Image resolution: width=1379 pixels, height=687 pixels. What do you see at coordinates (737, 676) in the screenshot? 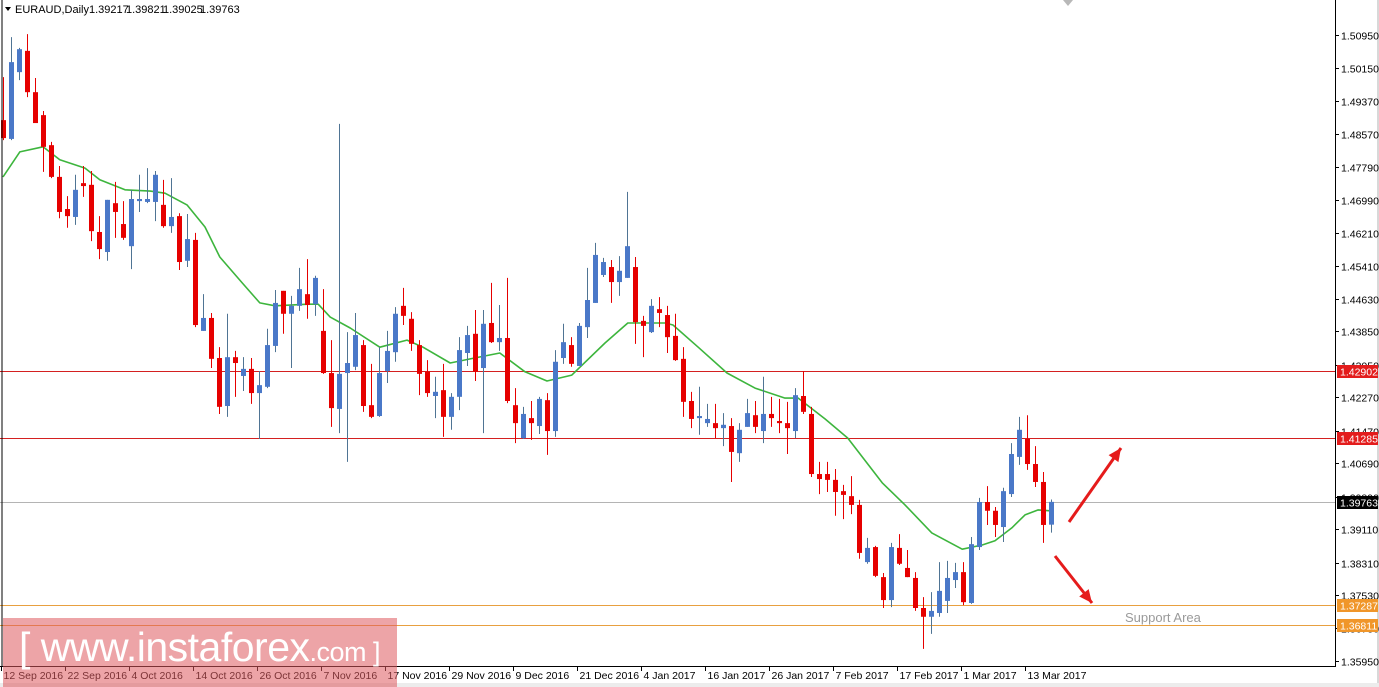
I see `x-tick-label: 16 Jan 2017` at bounding box center [737, 676].